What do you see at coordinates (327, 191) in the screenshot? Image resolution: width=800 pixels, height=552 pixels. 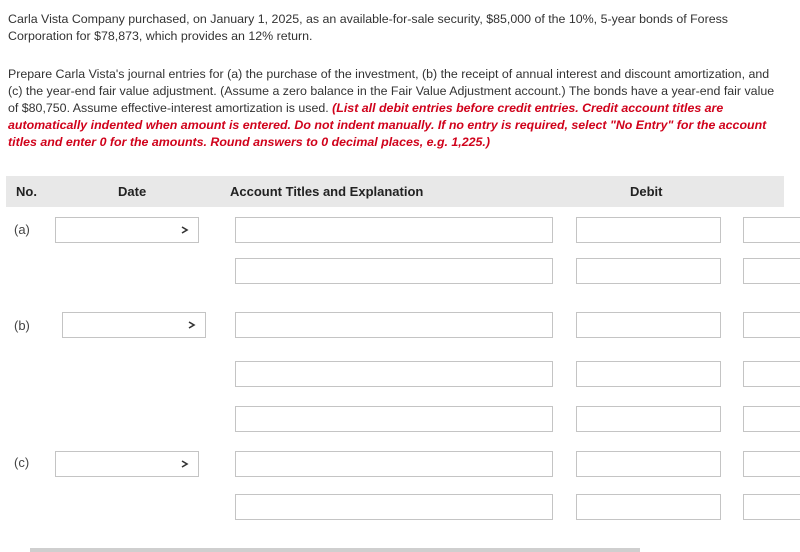 I see `header-account: Account Titles and Explanation` at bounding box center [327, 191].